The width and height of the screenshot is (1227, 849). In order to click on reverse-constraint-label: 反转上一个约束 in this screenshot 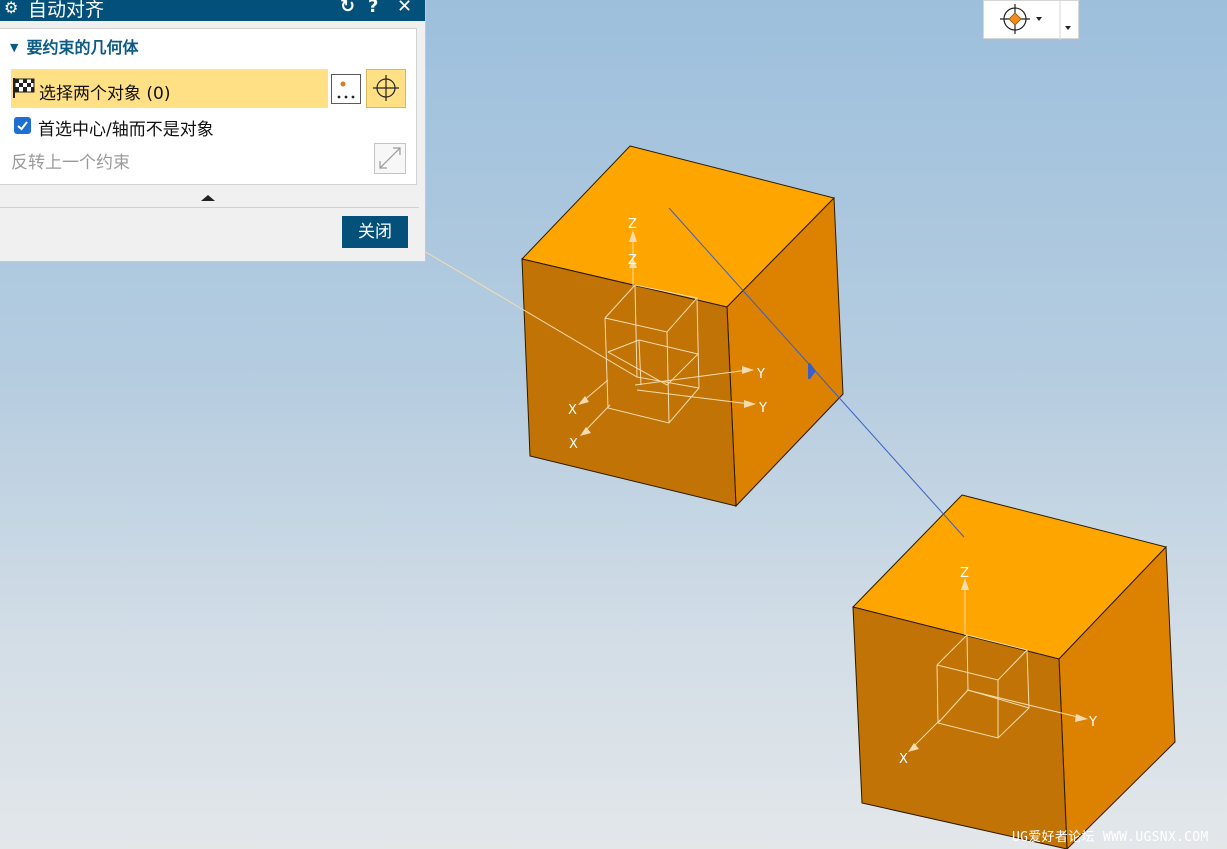, I will do `click(70, 163)`.